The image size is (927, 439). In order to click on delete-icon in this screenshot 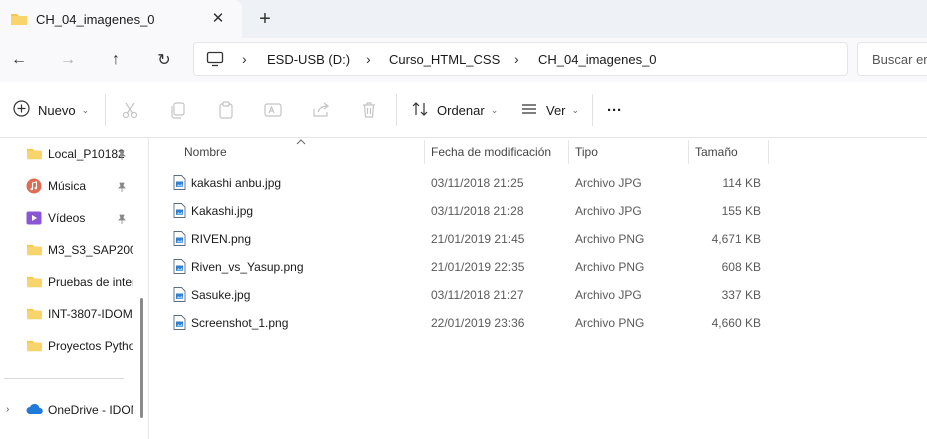, I will do `click(369, 110)`.